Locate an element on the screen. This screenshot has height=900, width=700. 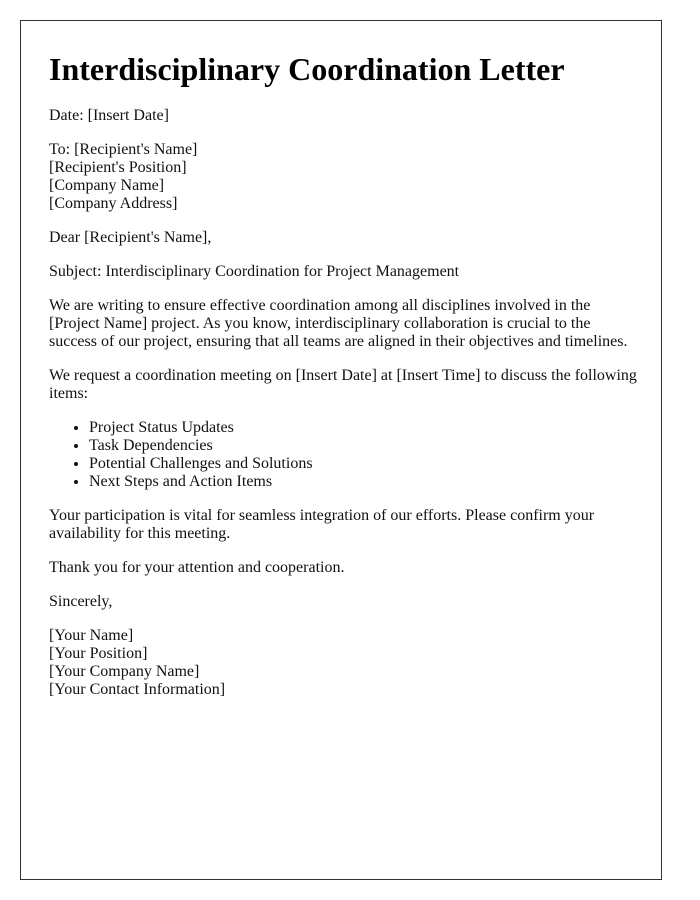
sender-name: [Your Name] is located at coordinates (91, 635).